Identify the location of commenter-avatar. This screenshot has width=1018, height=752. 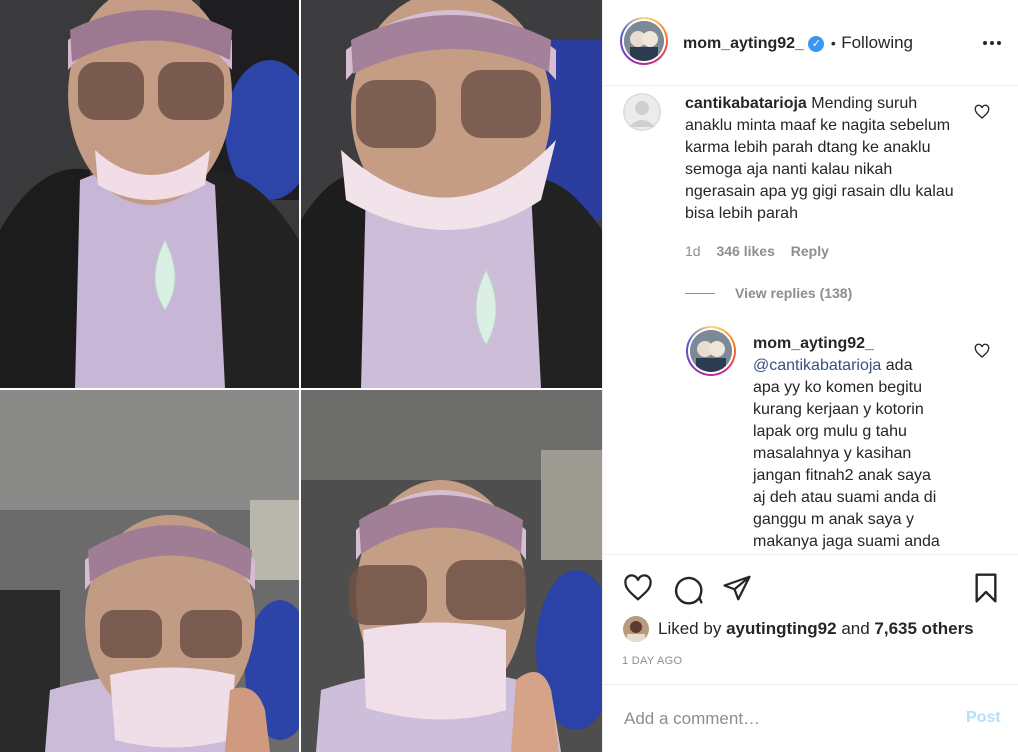
(642, 112).